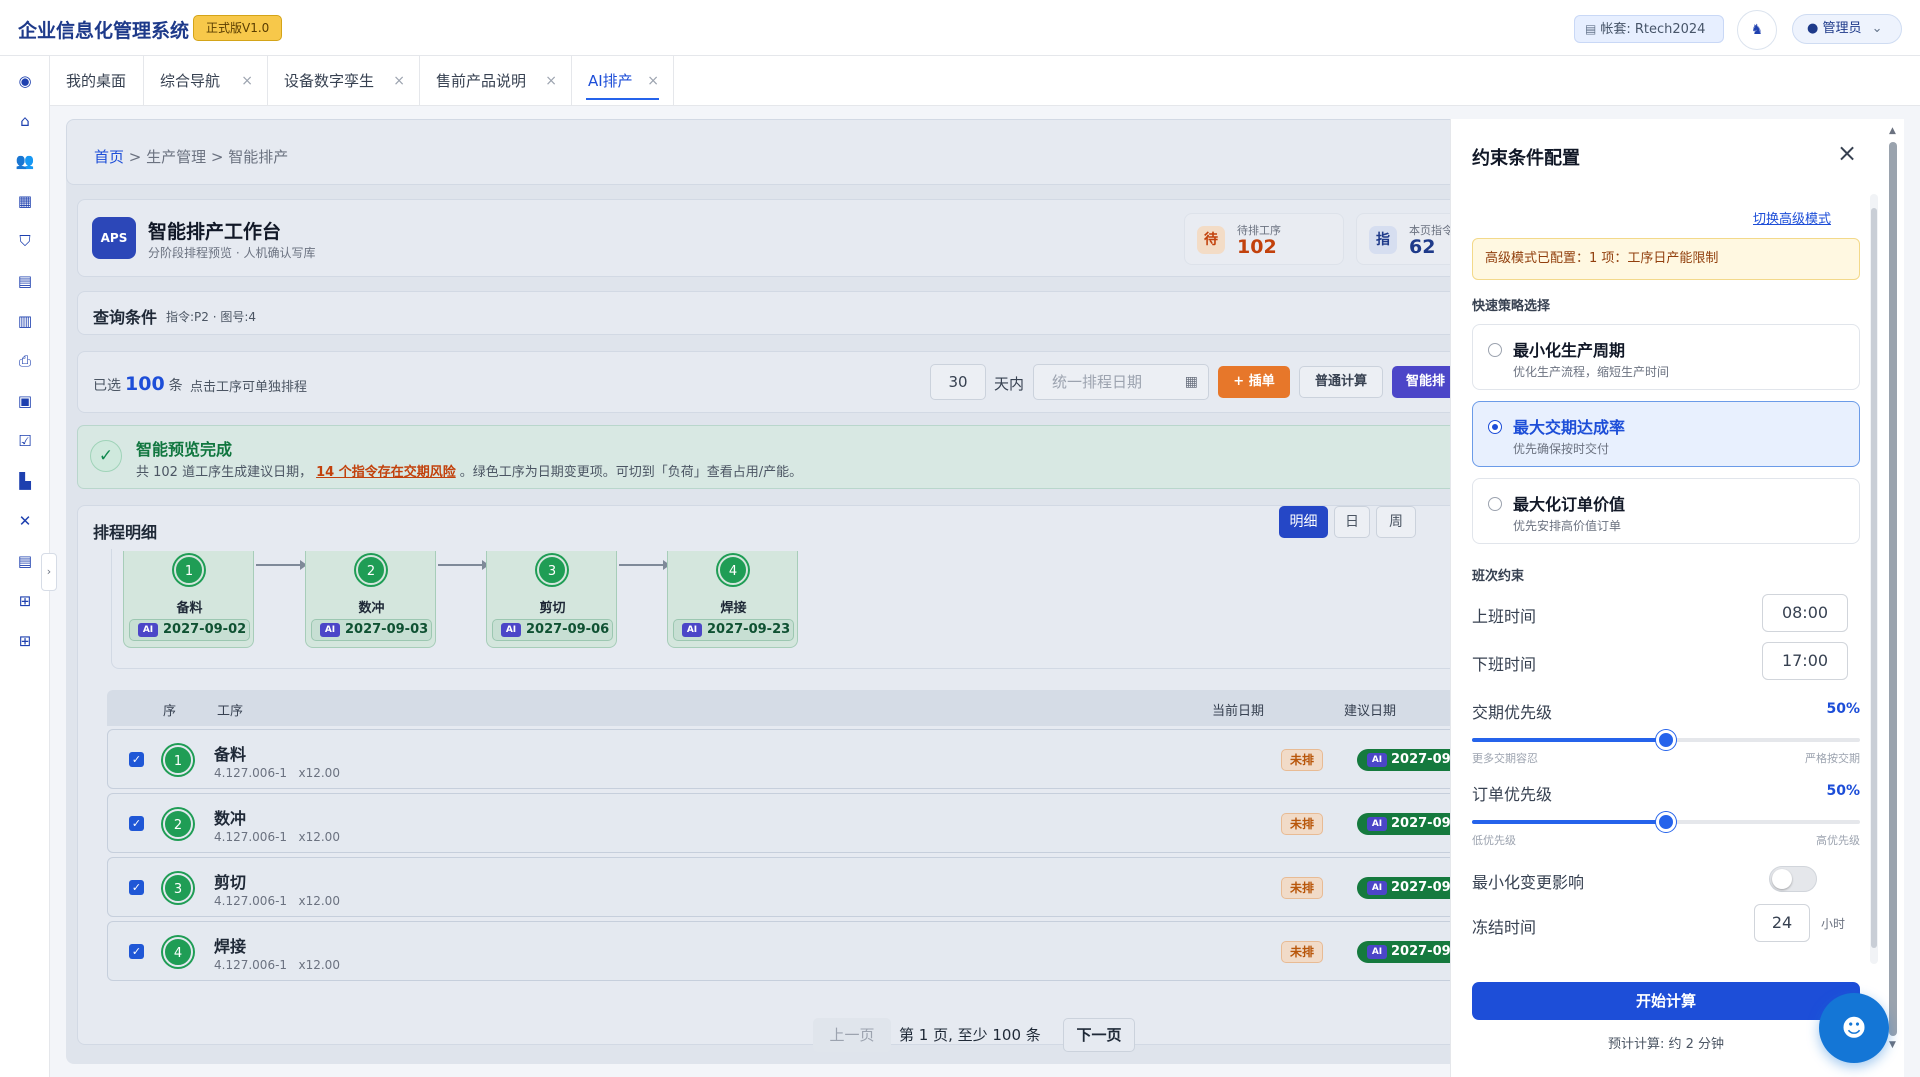  What do you see at coordinates (107, 386) in the screenshot?
I see `selection-prefix: 已选` at bounding box center [107, 386].